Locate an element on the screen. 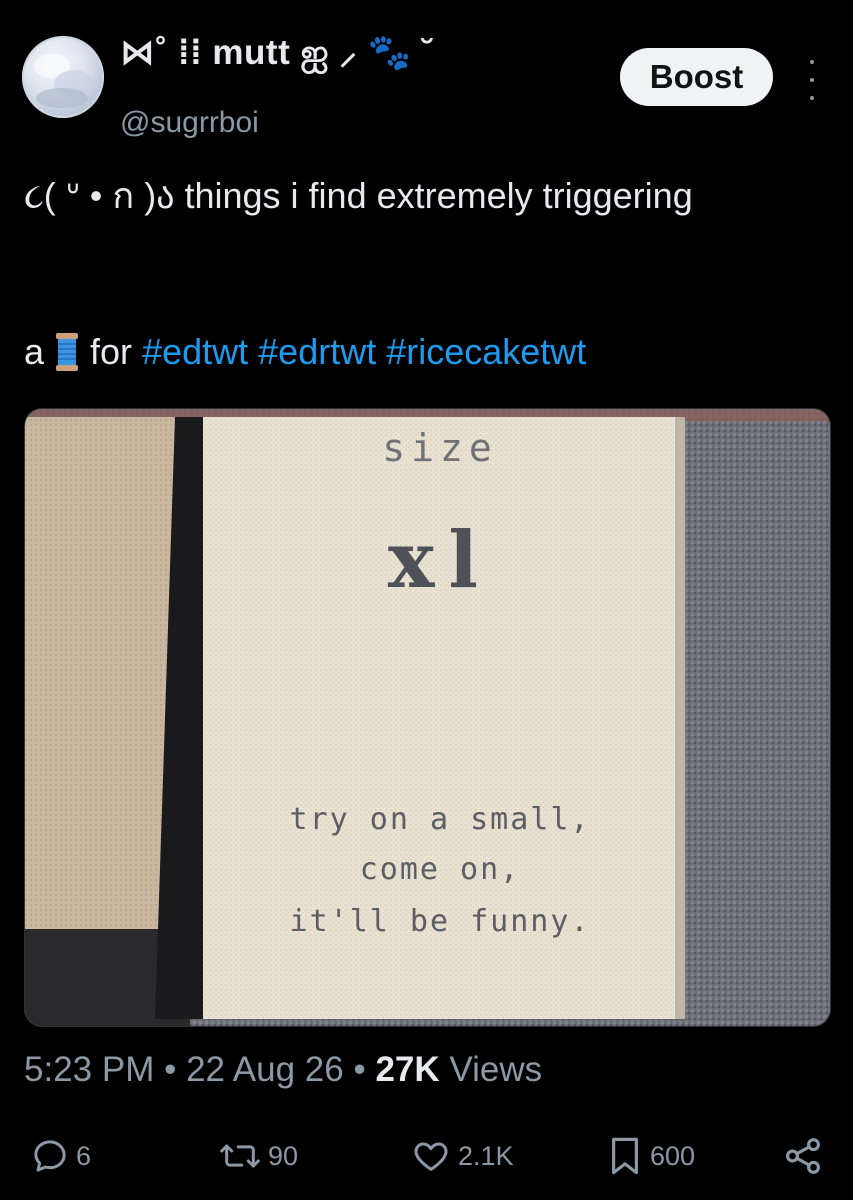 Image resolution: width=853 pixels, height=1200 pixels. more-options-icon is located at coordinates (812, 80).